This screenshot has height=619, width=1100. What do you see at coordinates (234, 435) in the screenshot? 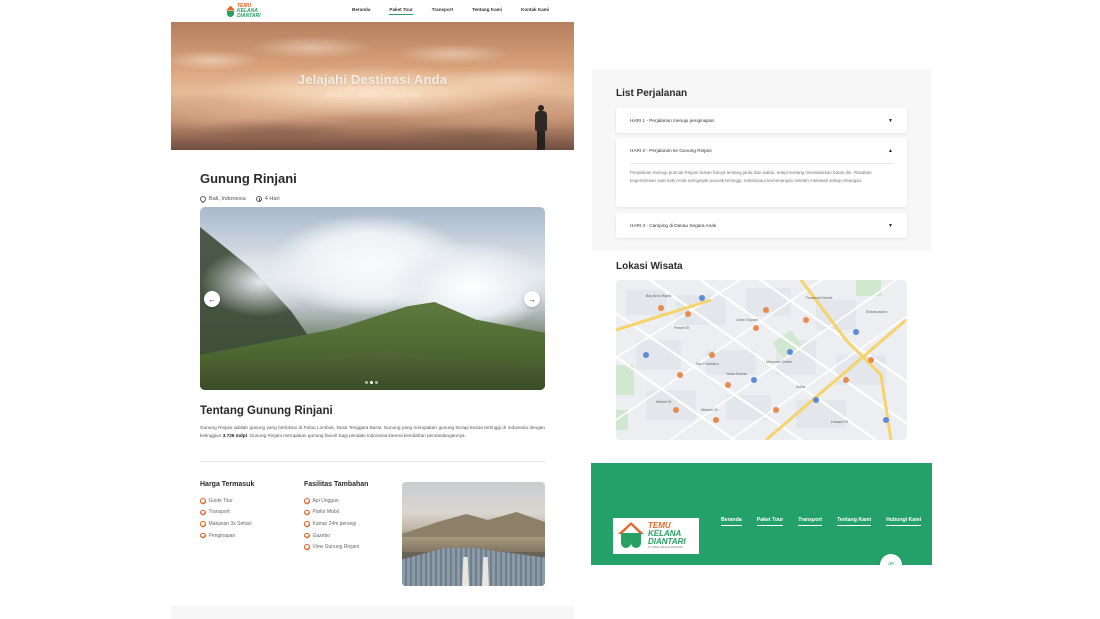
I see `about-elevation: 3.726 mdpl` at bounding box center [234, 435].